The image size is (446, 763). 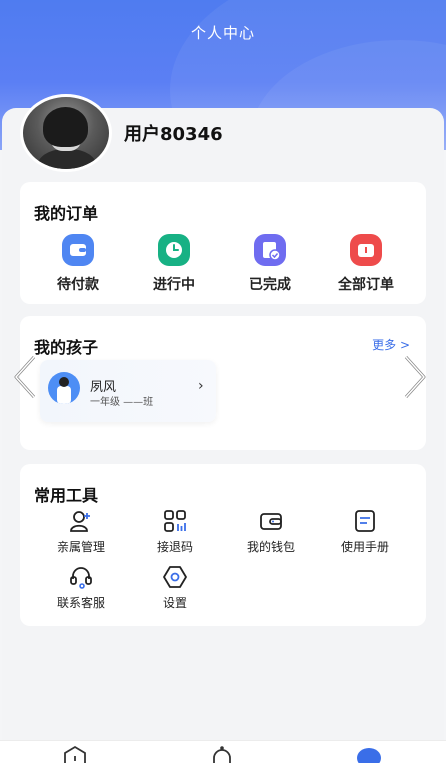 I want to click on tool-customer-service: 联系客服, so click(x=81, y=587).